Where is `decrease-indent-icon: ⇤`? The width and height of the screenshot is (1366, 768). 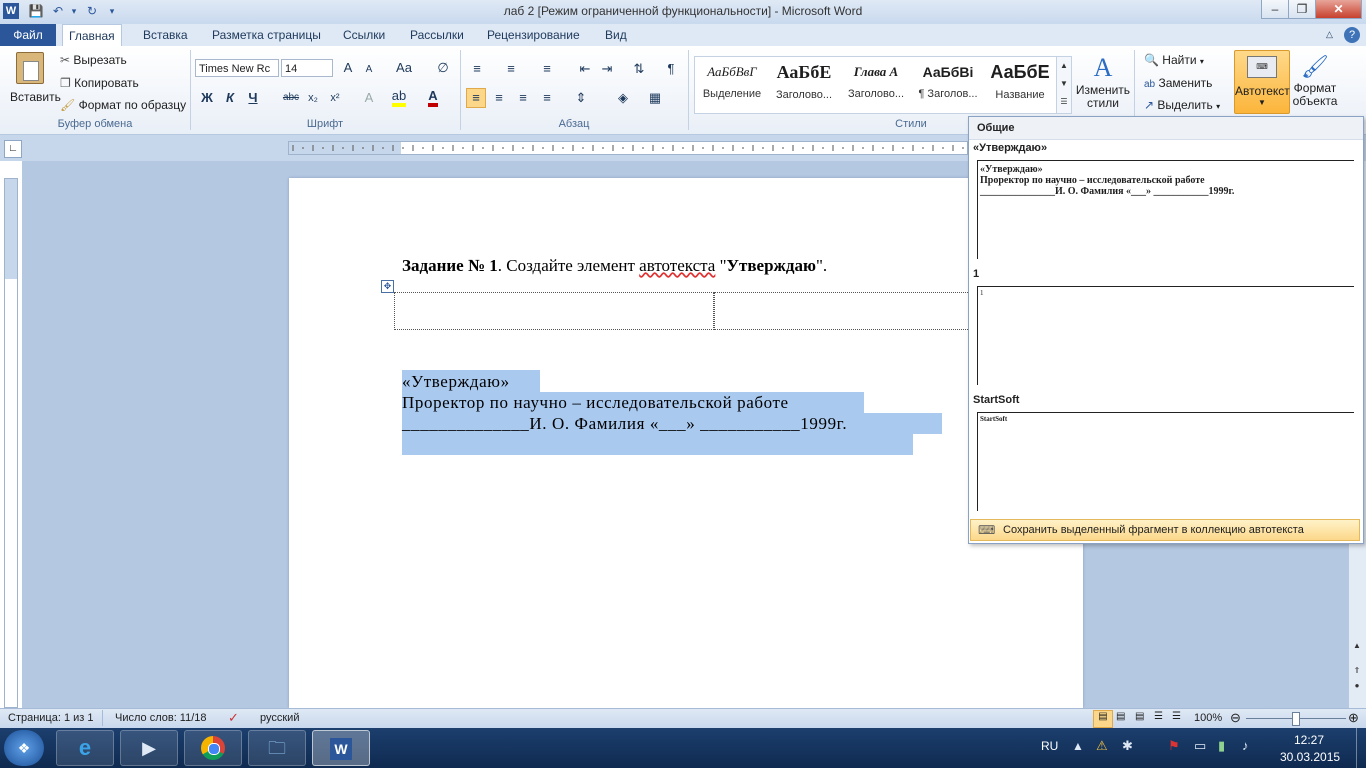
decrease-indent-icon: ⇤ is located at coordinates (585, 69).